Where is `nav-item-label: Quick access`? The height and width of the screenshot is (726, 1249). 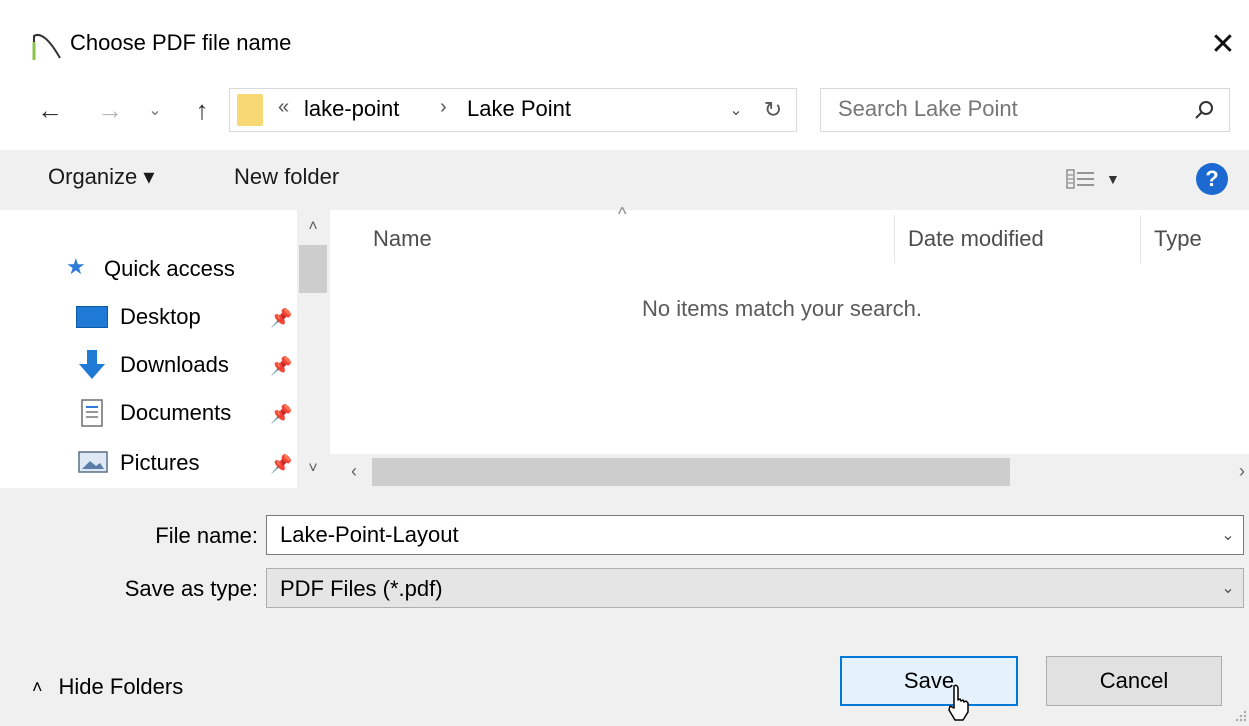 nav-item-label: Quick access is located at coordinates (169, 268).